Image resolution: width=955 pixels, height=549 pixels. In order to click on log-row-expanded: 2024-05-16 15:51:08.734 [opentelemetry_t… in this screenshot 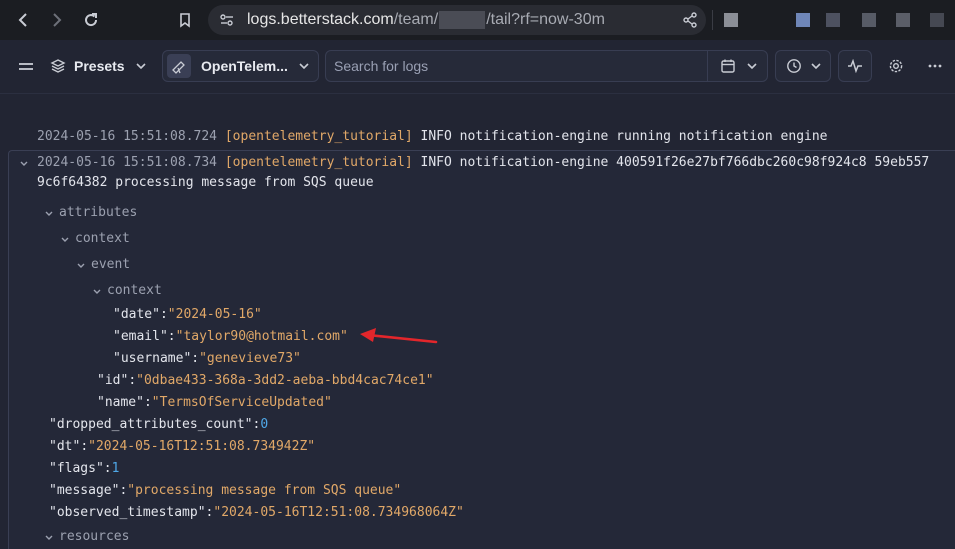, I will do `click(483, 163)`.